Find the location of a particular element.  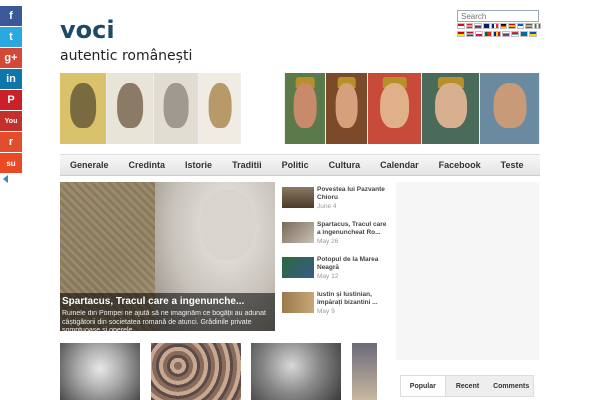

post-title: Povestea lui Pazvante Chioru is located at coordinates (353, 194).